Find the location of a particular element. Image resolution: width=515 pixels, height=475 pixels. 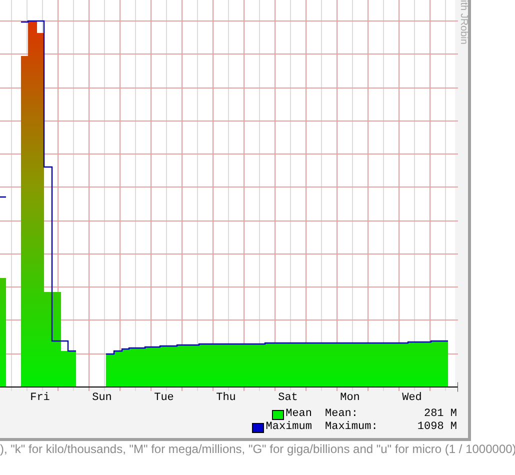

legend-label: Maximum: is located at coordinates (352, 427).